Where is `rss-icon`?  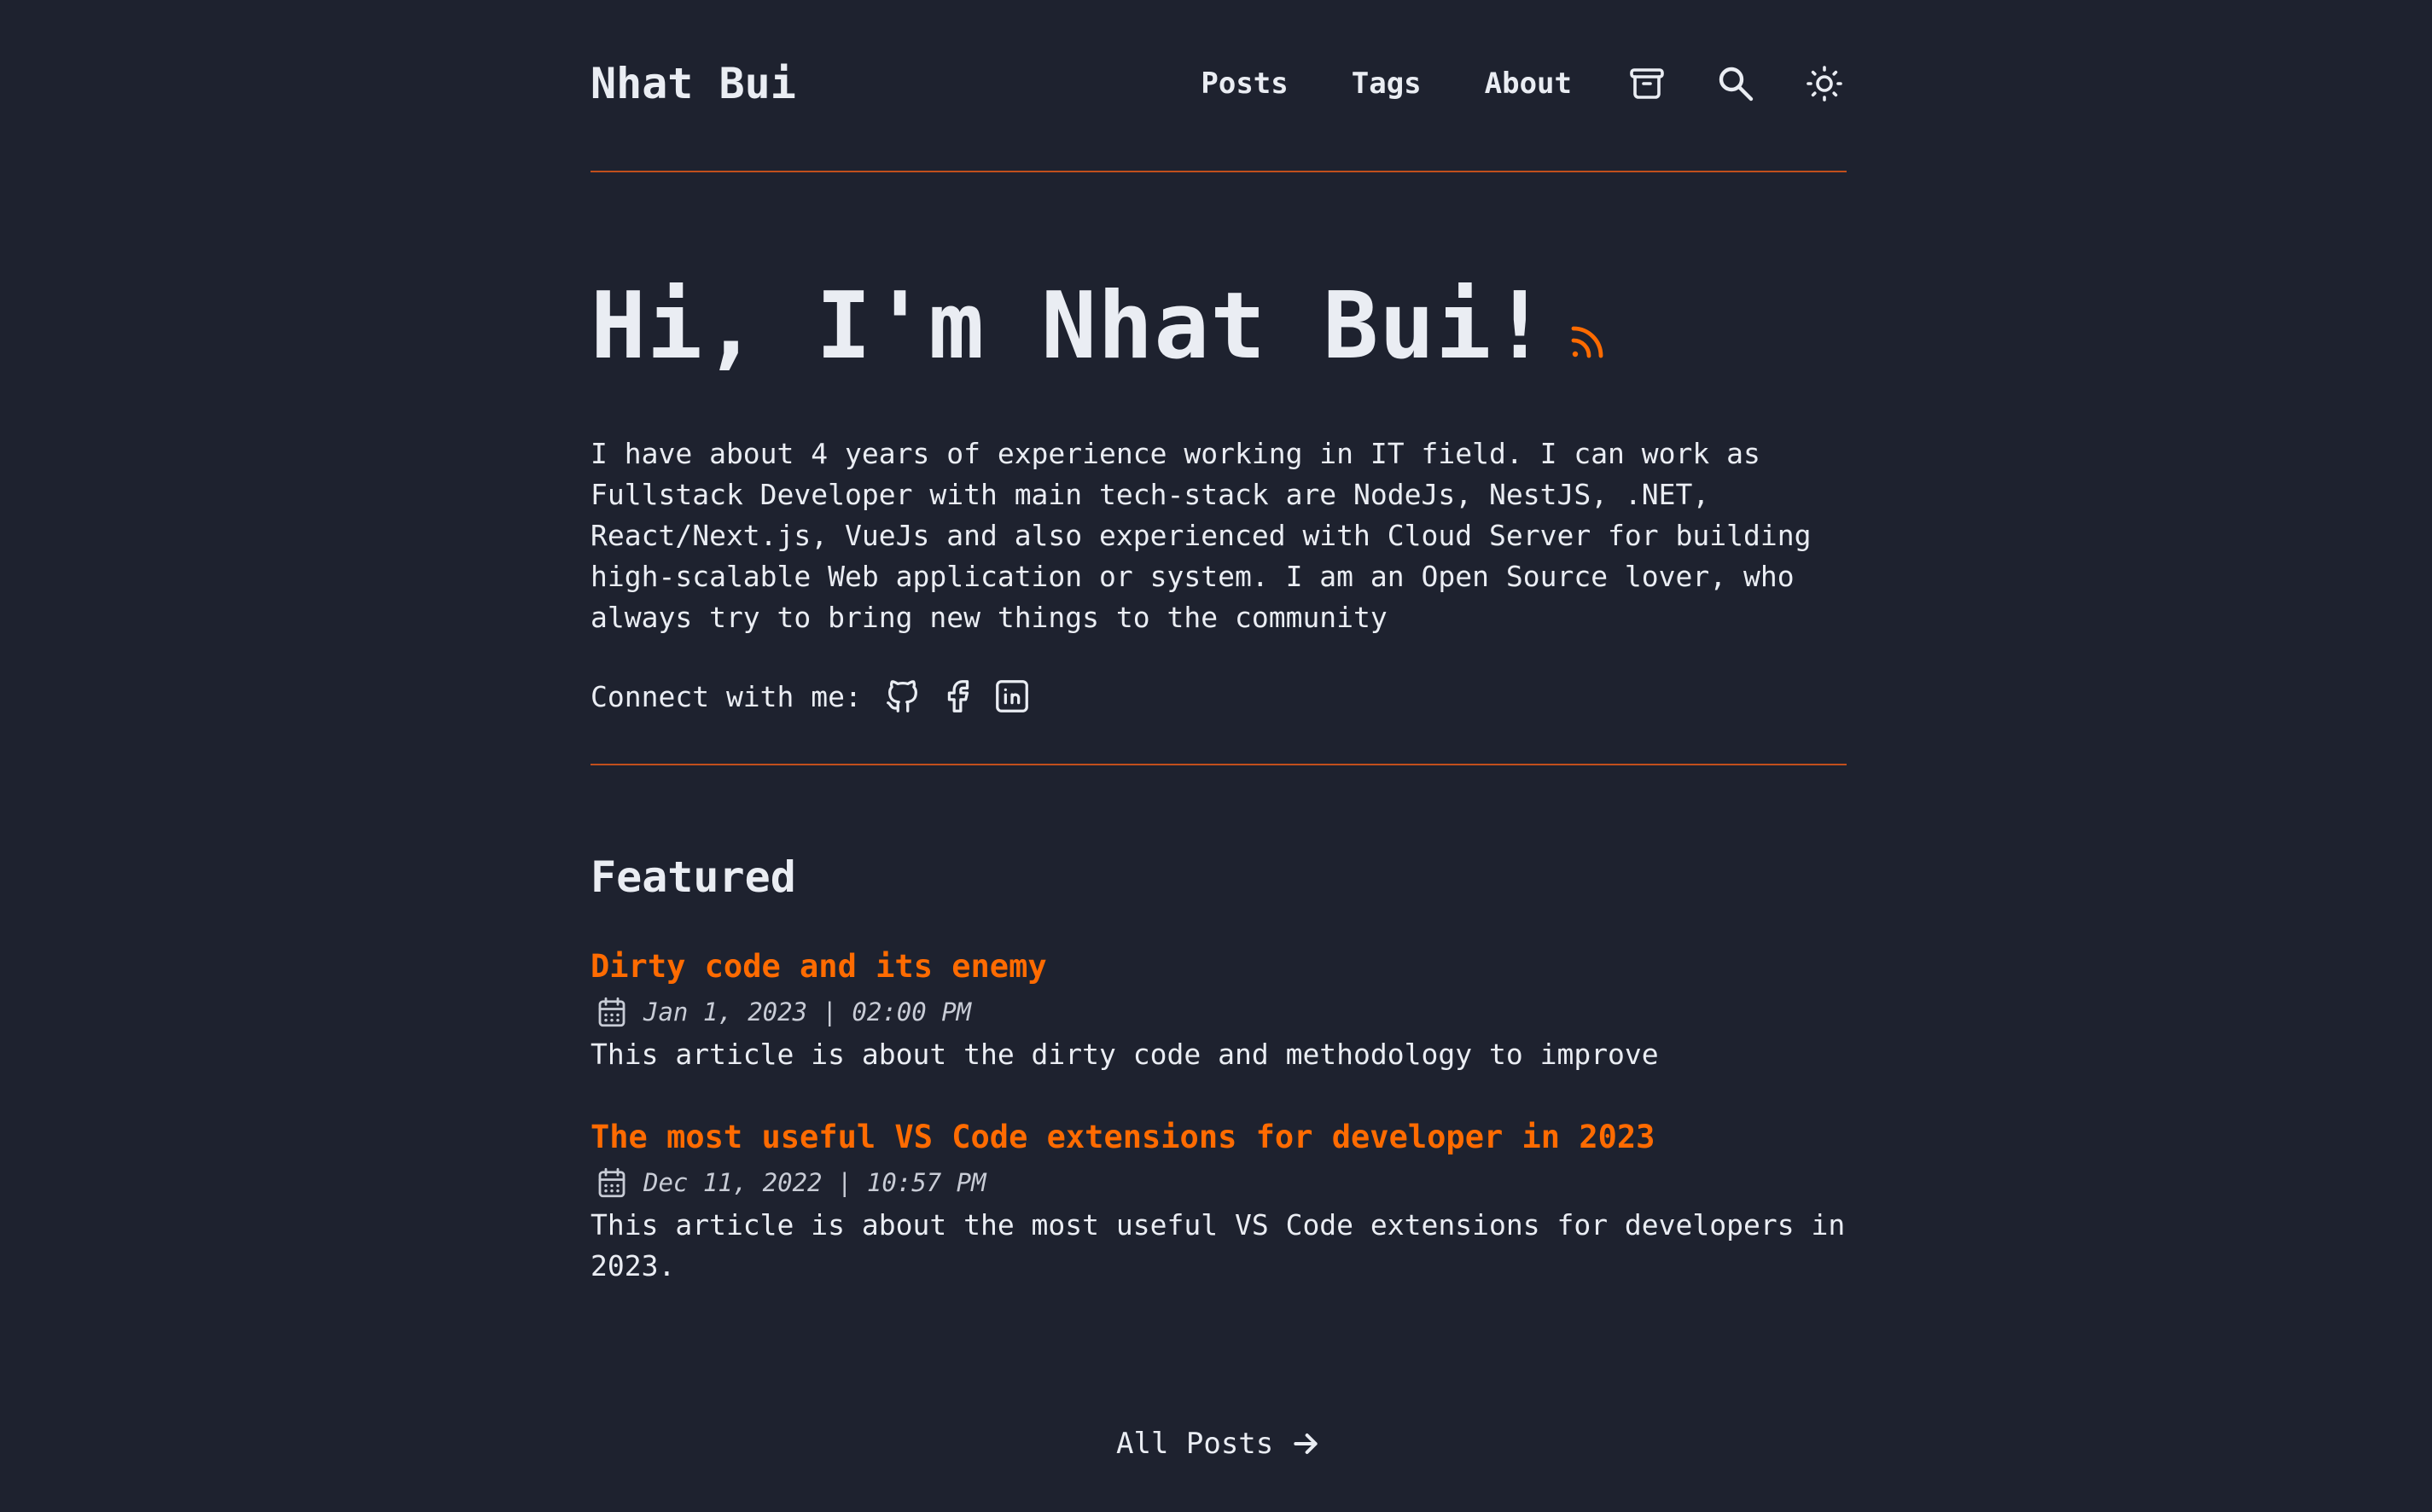
rss-icon is located at coordinates (1587, 342).